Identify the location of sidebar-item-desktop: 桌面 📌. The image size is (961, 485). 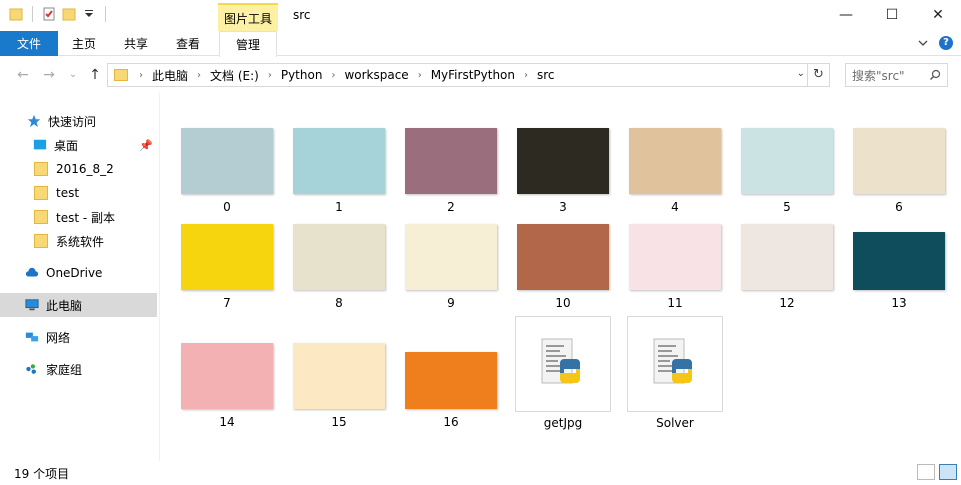
(78, 145).